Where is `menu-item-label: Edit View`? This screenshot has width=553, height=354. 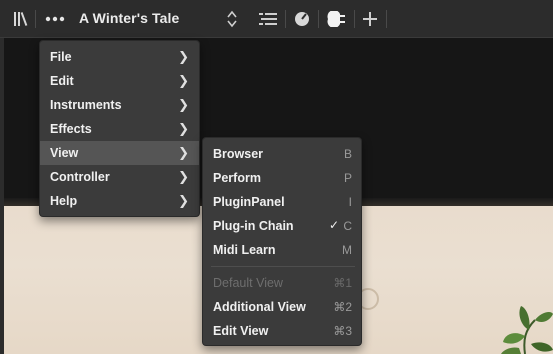
menu-item-label: Edit View is located at coordinates (241, 331).